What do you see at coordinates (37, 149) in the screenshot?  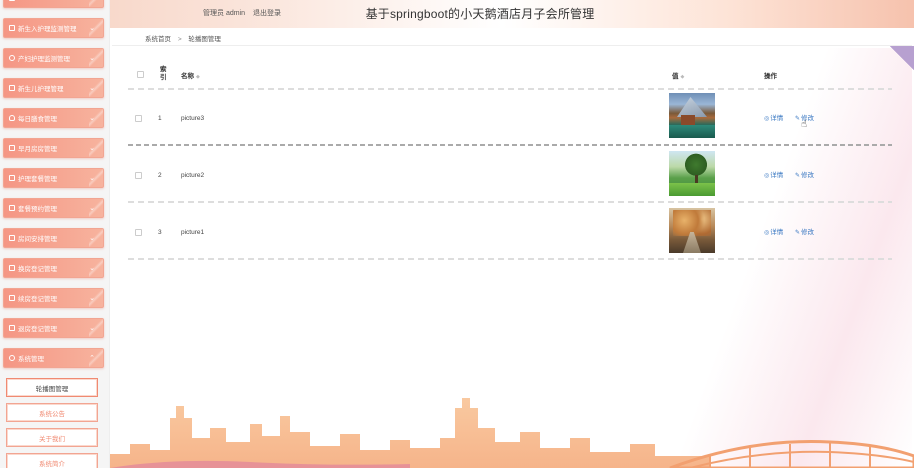 I see `sidebar-item-label: 早月房房管理` at bounding box center [37, 149].